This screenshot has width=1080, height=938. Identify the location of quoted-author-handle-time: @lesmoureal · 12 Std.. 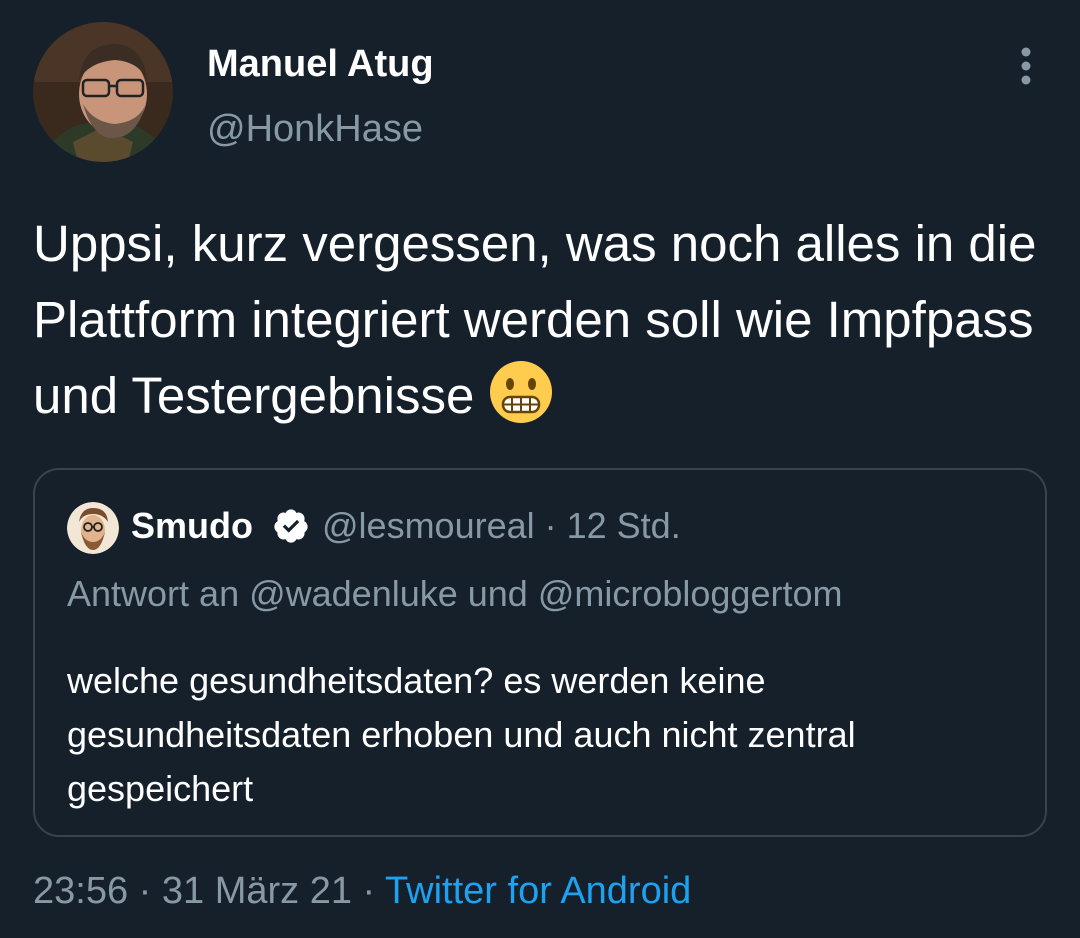
(501, 525).